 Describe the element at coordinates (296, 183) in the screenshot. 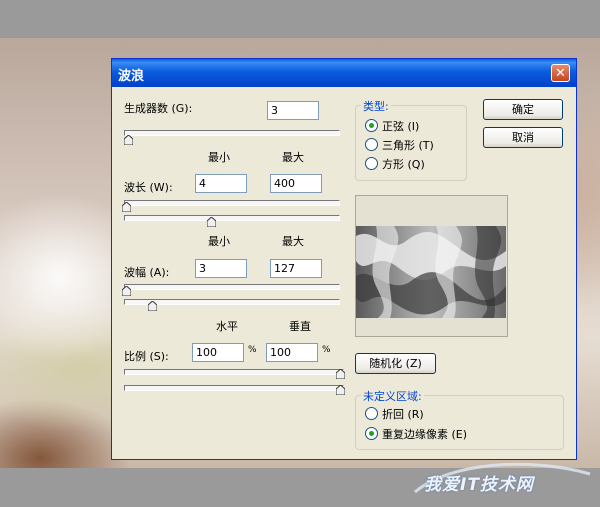

I see `wavelength-max-input: 400` at that location.